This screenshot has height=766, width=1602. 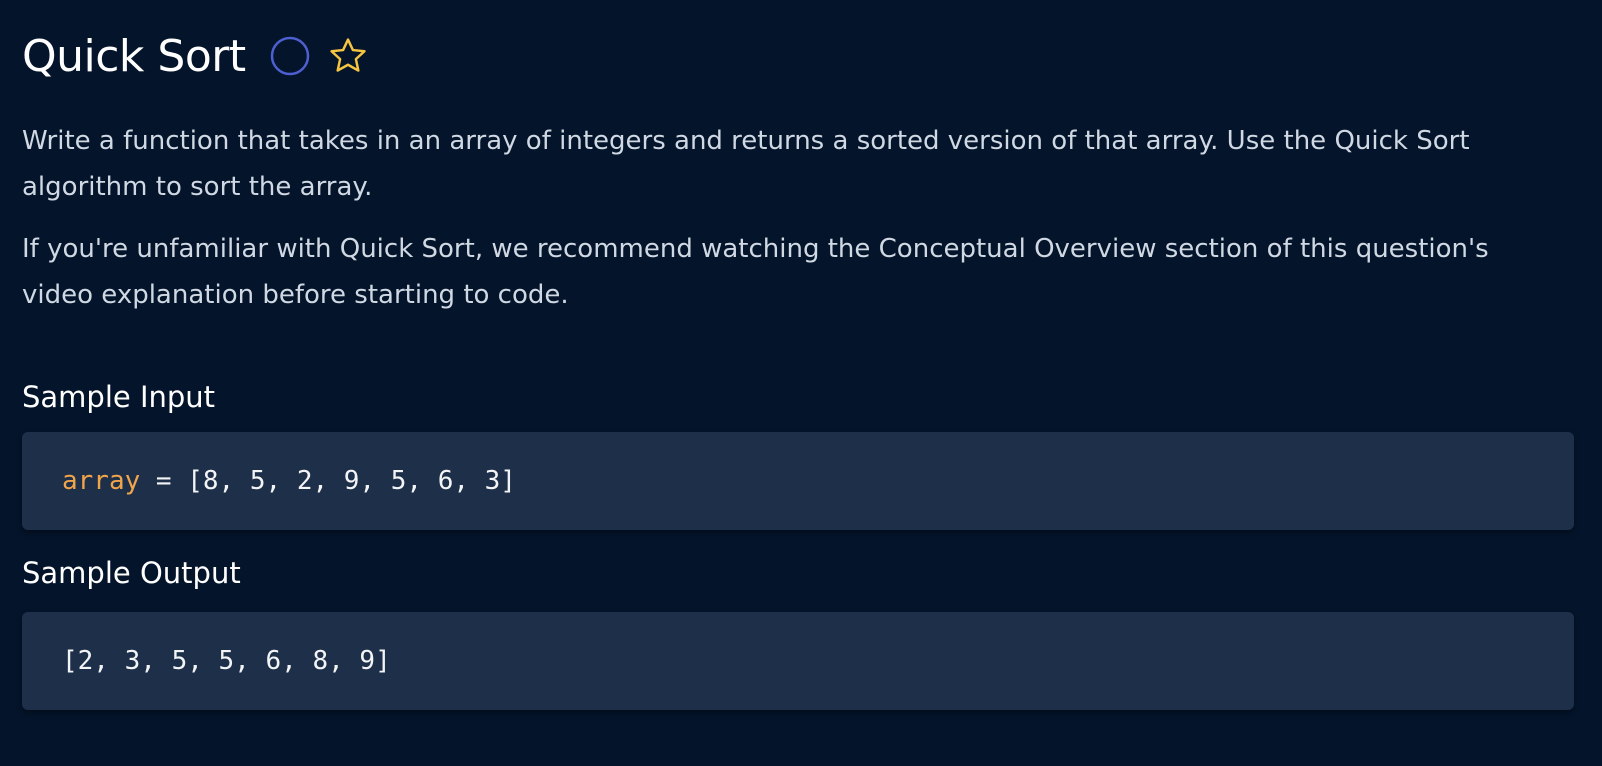 What do you see at coordinates (101, 481) in the screenshot?
I see `code-variable-name: array` at bounding box center [101, 481].